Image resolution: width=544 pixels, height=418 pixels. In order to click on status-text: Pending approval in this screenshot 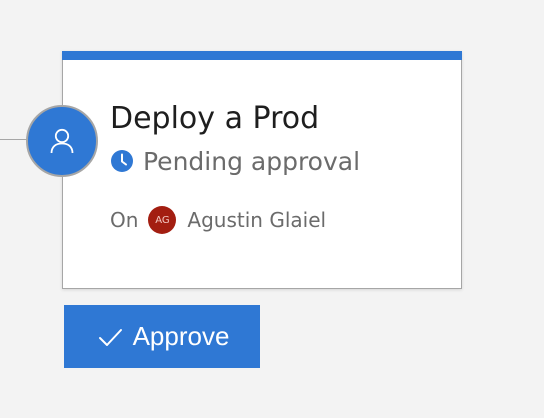, I will do `click(252, 161)`.